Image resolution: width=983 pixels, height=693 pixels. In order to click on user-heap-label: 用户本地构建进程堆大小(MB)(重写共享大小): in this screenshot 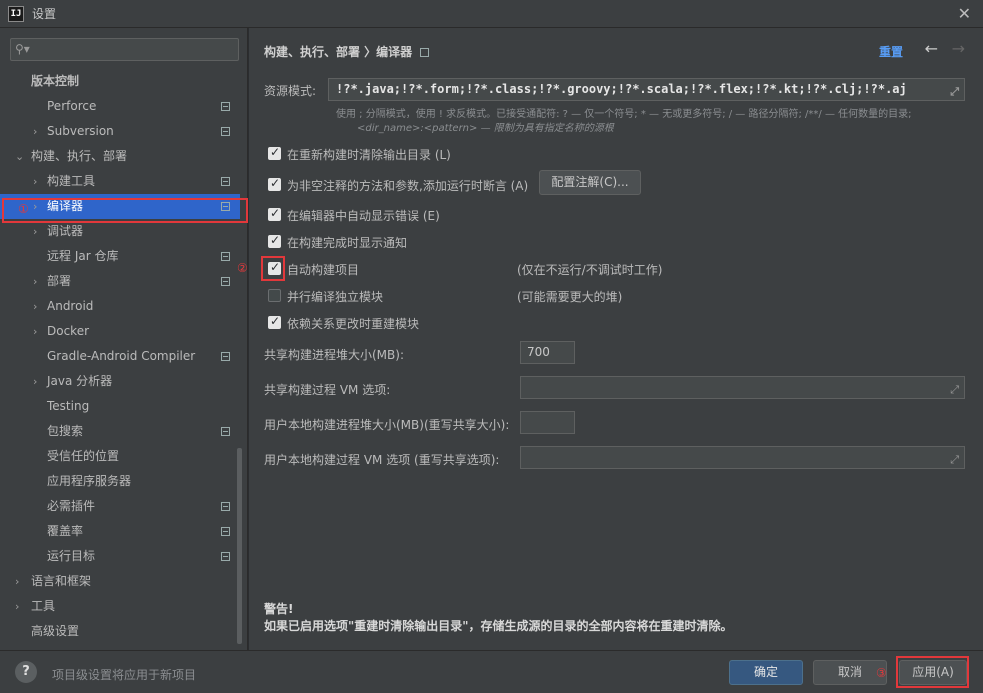, I will do `click(387, 425)`.